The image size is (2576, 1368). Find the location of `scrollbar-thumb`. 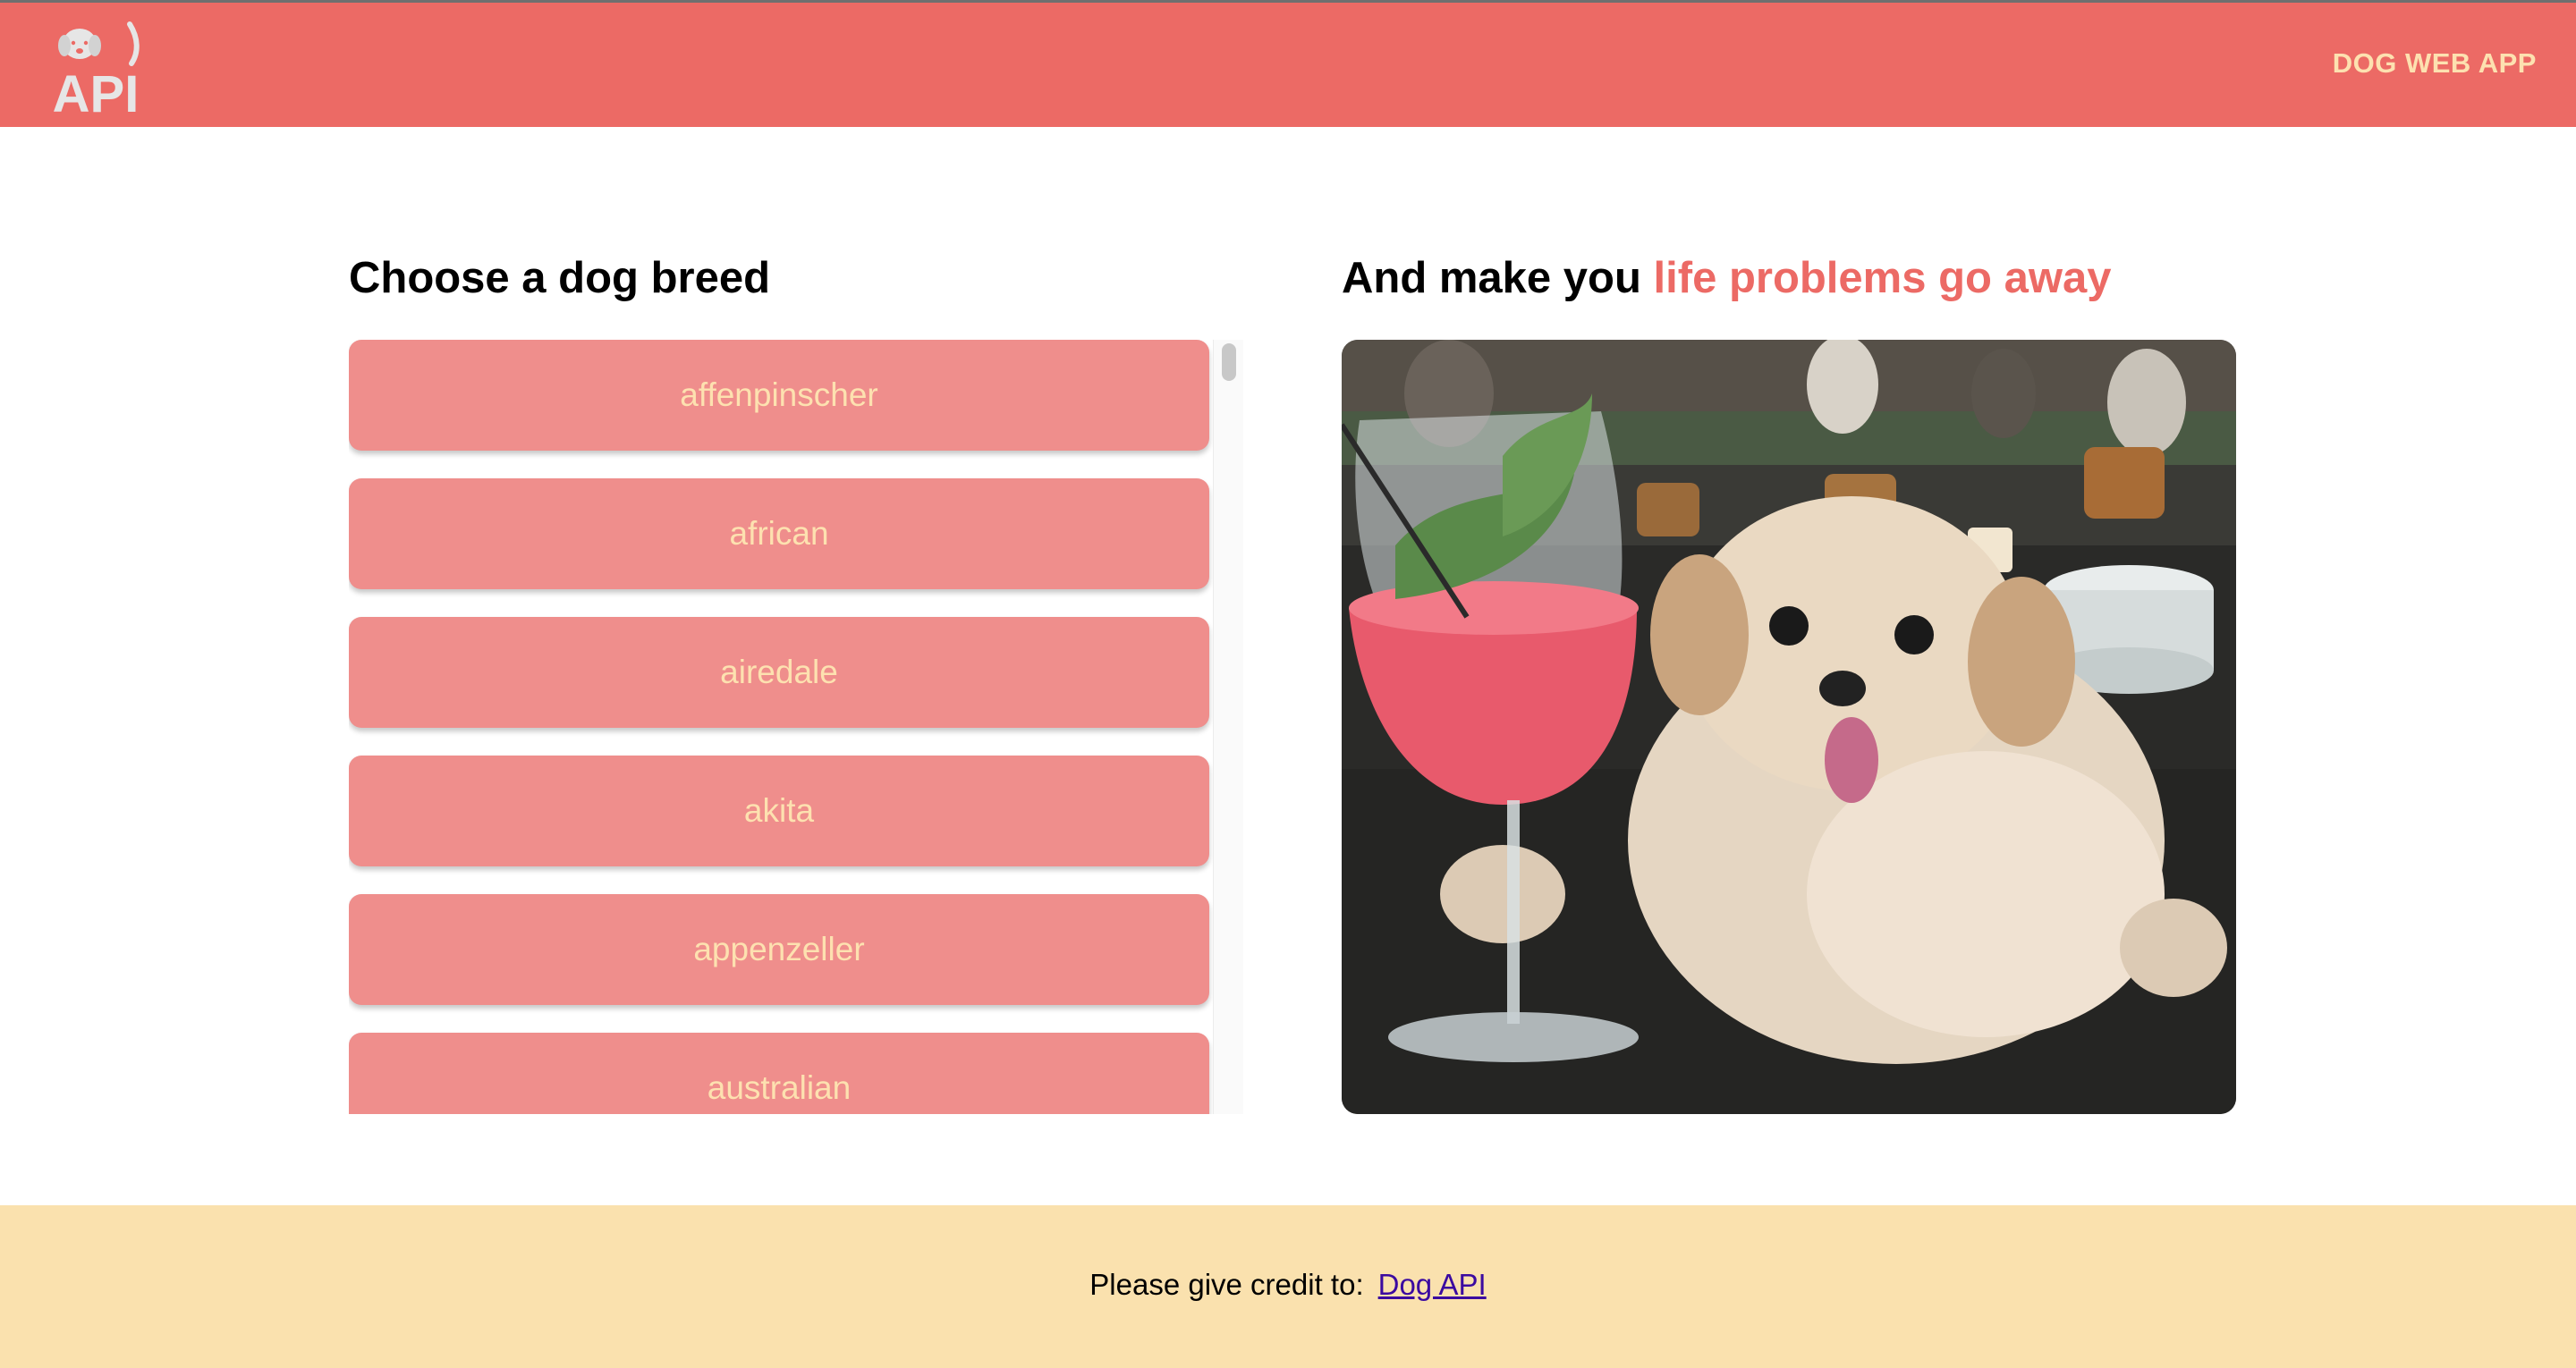

scrollbar-thumb is located at coordinates (1229, 362).